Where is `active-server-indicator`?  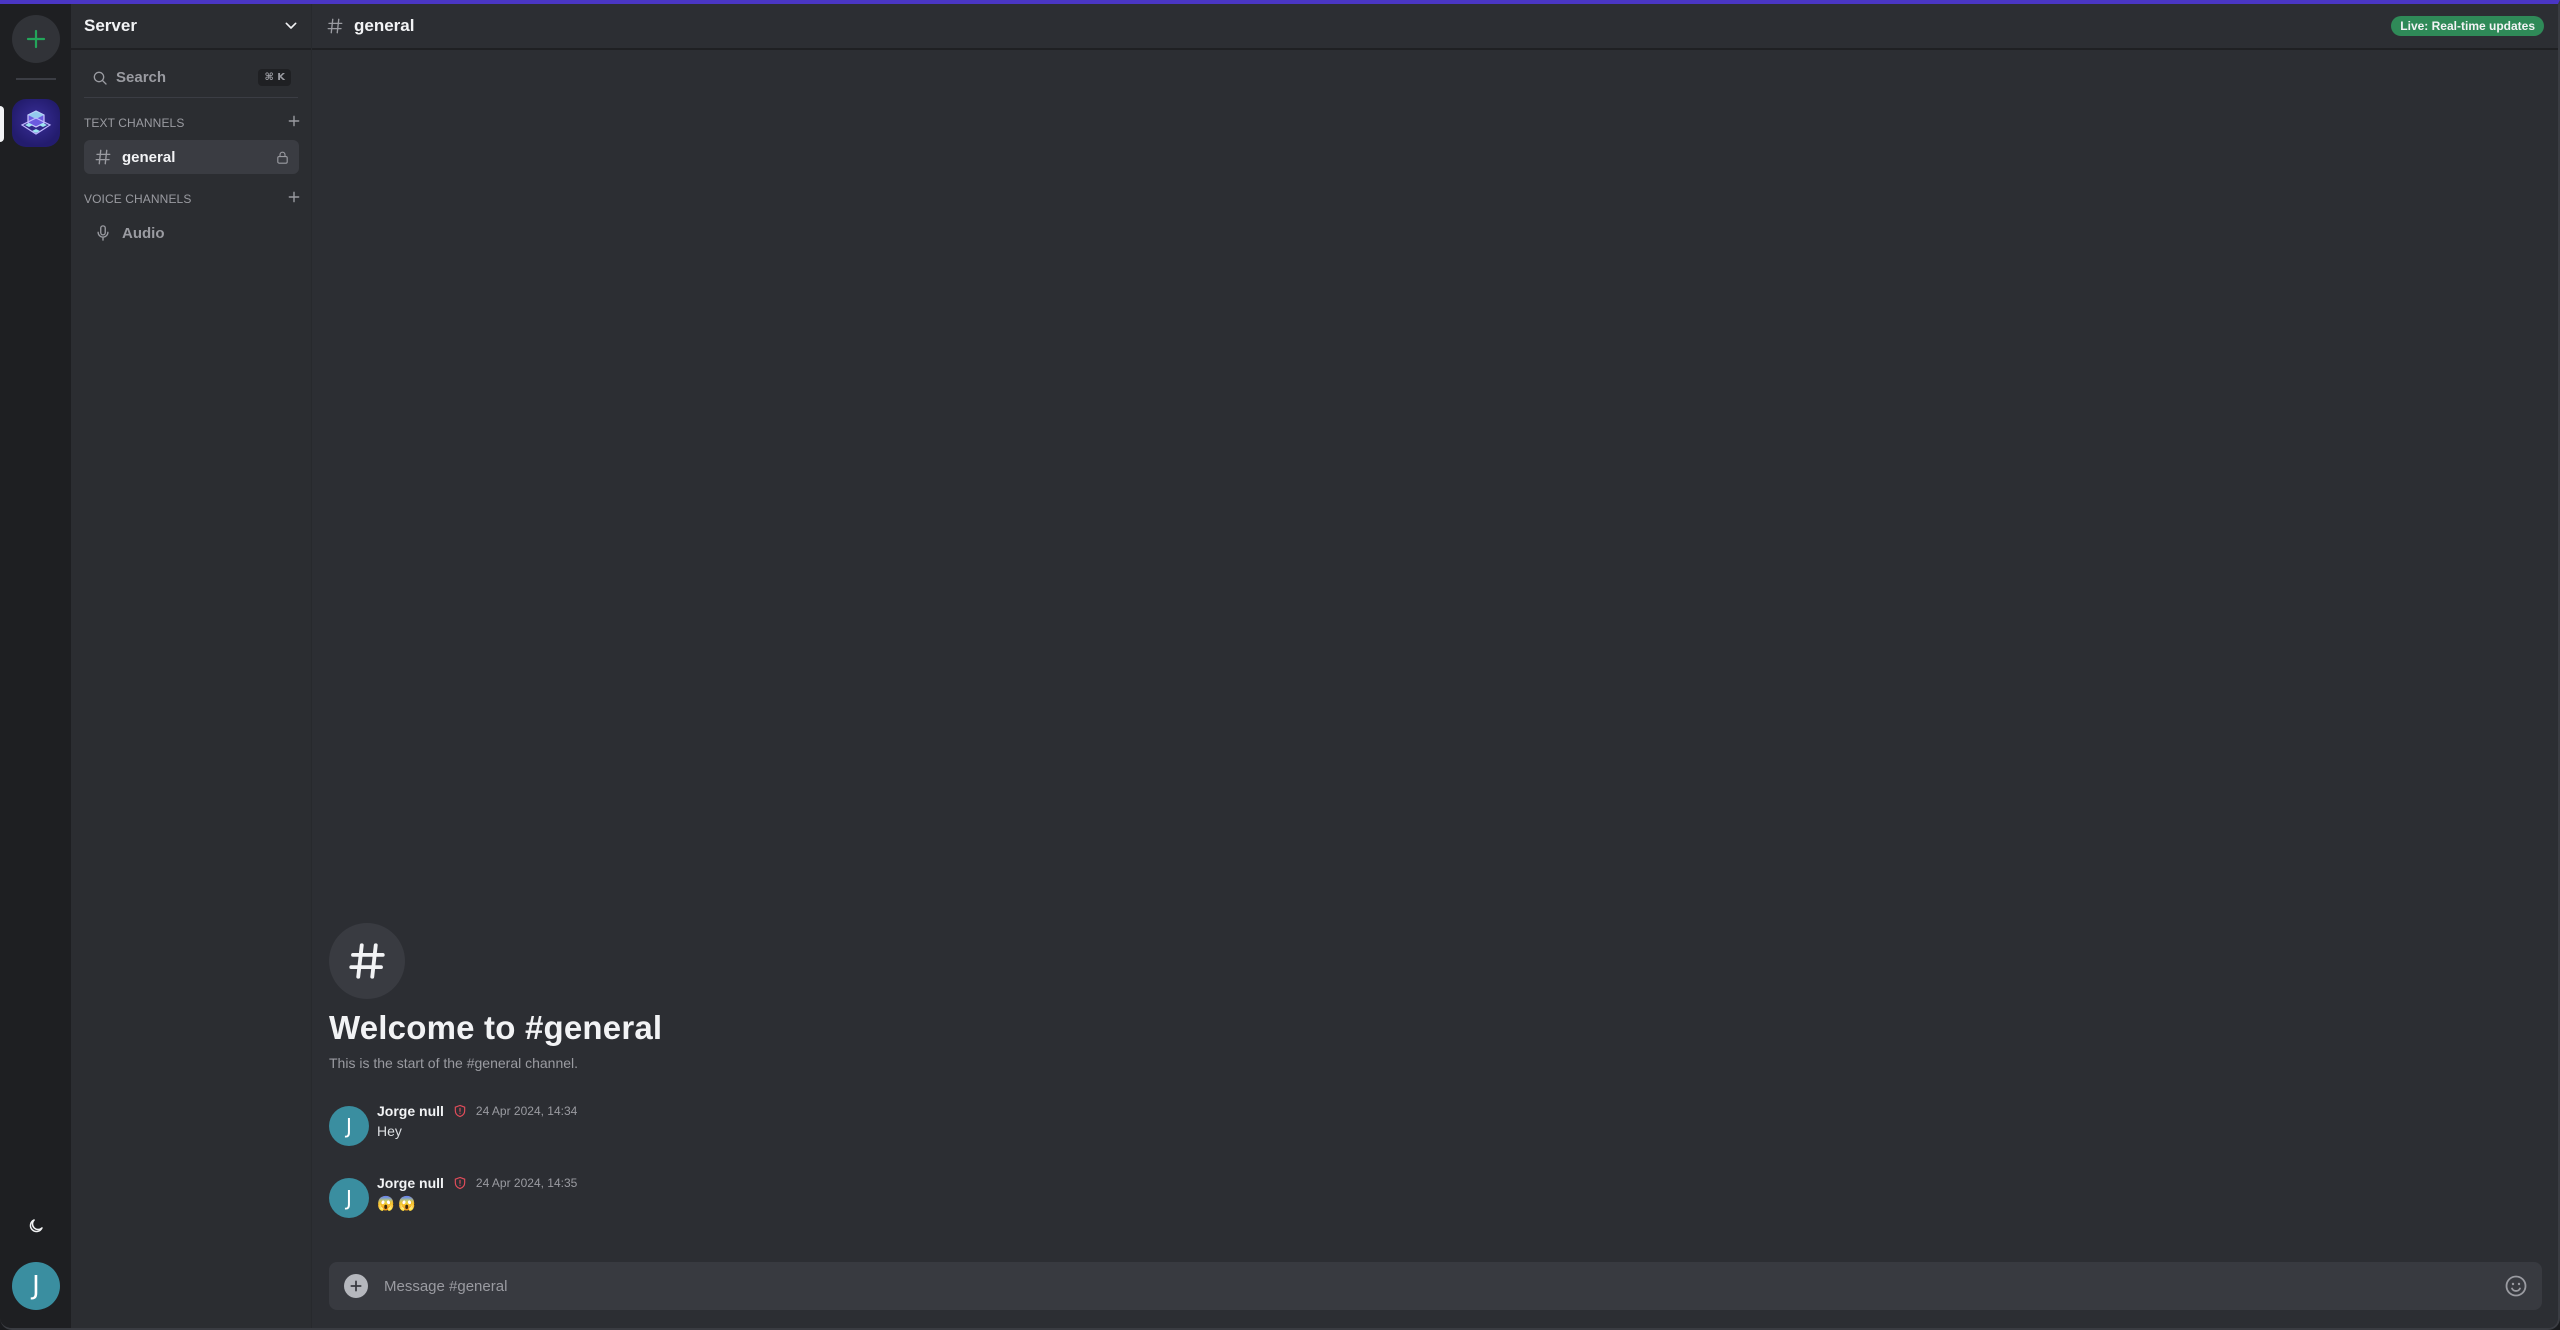
active-server-indicator is located at coordinates (2, 124).